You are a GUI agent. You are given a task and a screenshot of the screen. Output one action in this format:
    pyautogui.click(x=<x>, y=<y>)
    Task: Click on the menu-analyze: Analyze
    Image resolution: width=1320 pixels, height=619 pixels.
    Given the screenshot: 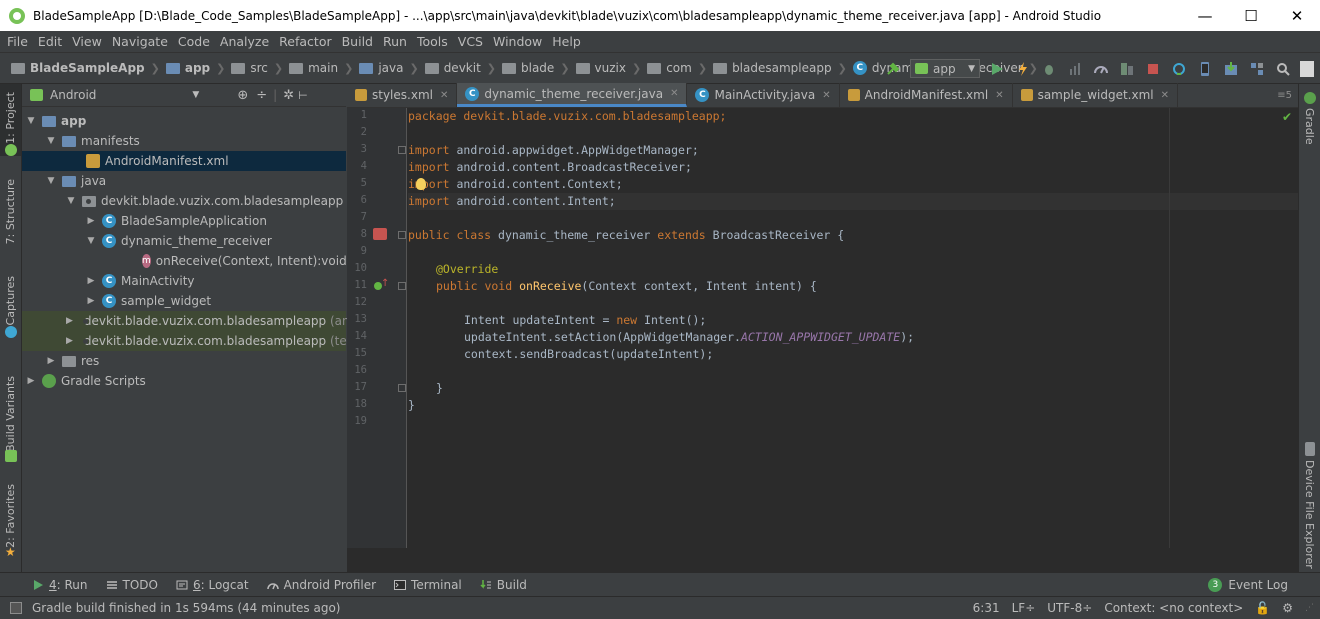 What is the action you would take?
    pyautogui.click(x=244, y=41)
    